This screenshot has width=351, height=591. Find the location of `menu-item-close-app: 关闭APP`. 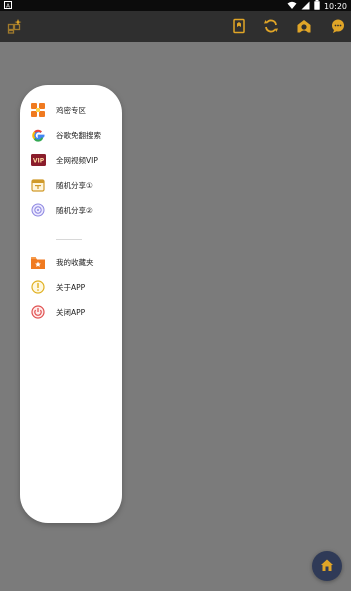

menu-item-close-app: 关闭APP is located at coordinates (75, 312).